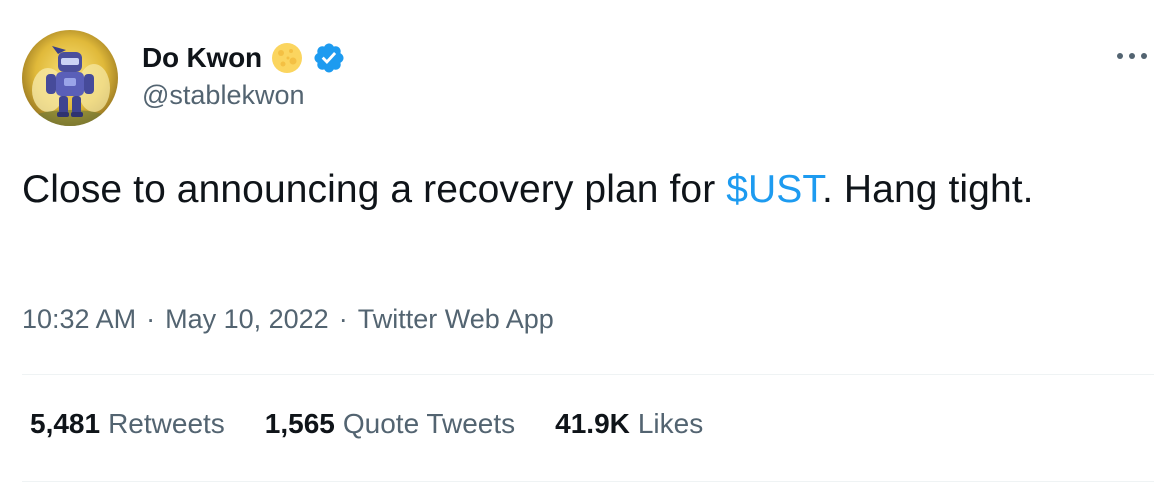  I want to click on author-display-name: Do Kwon, so click(202, 58).